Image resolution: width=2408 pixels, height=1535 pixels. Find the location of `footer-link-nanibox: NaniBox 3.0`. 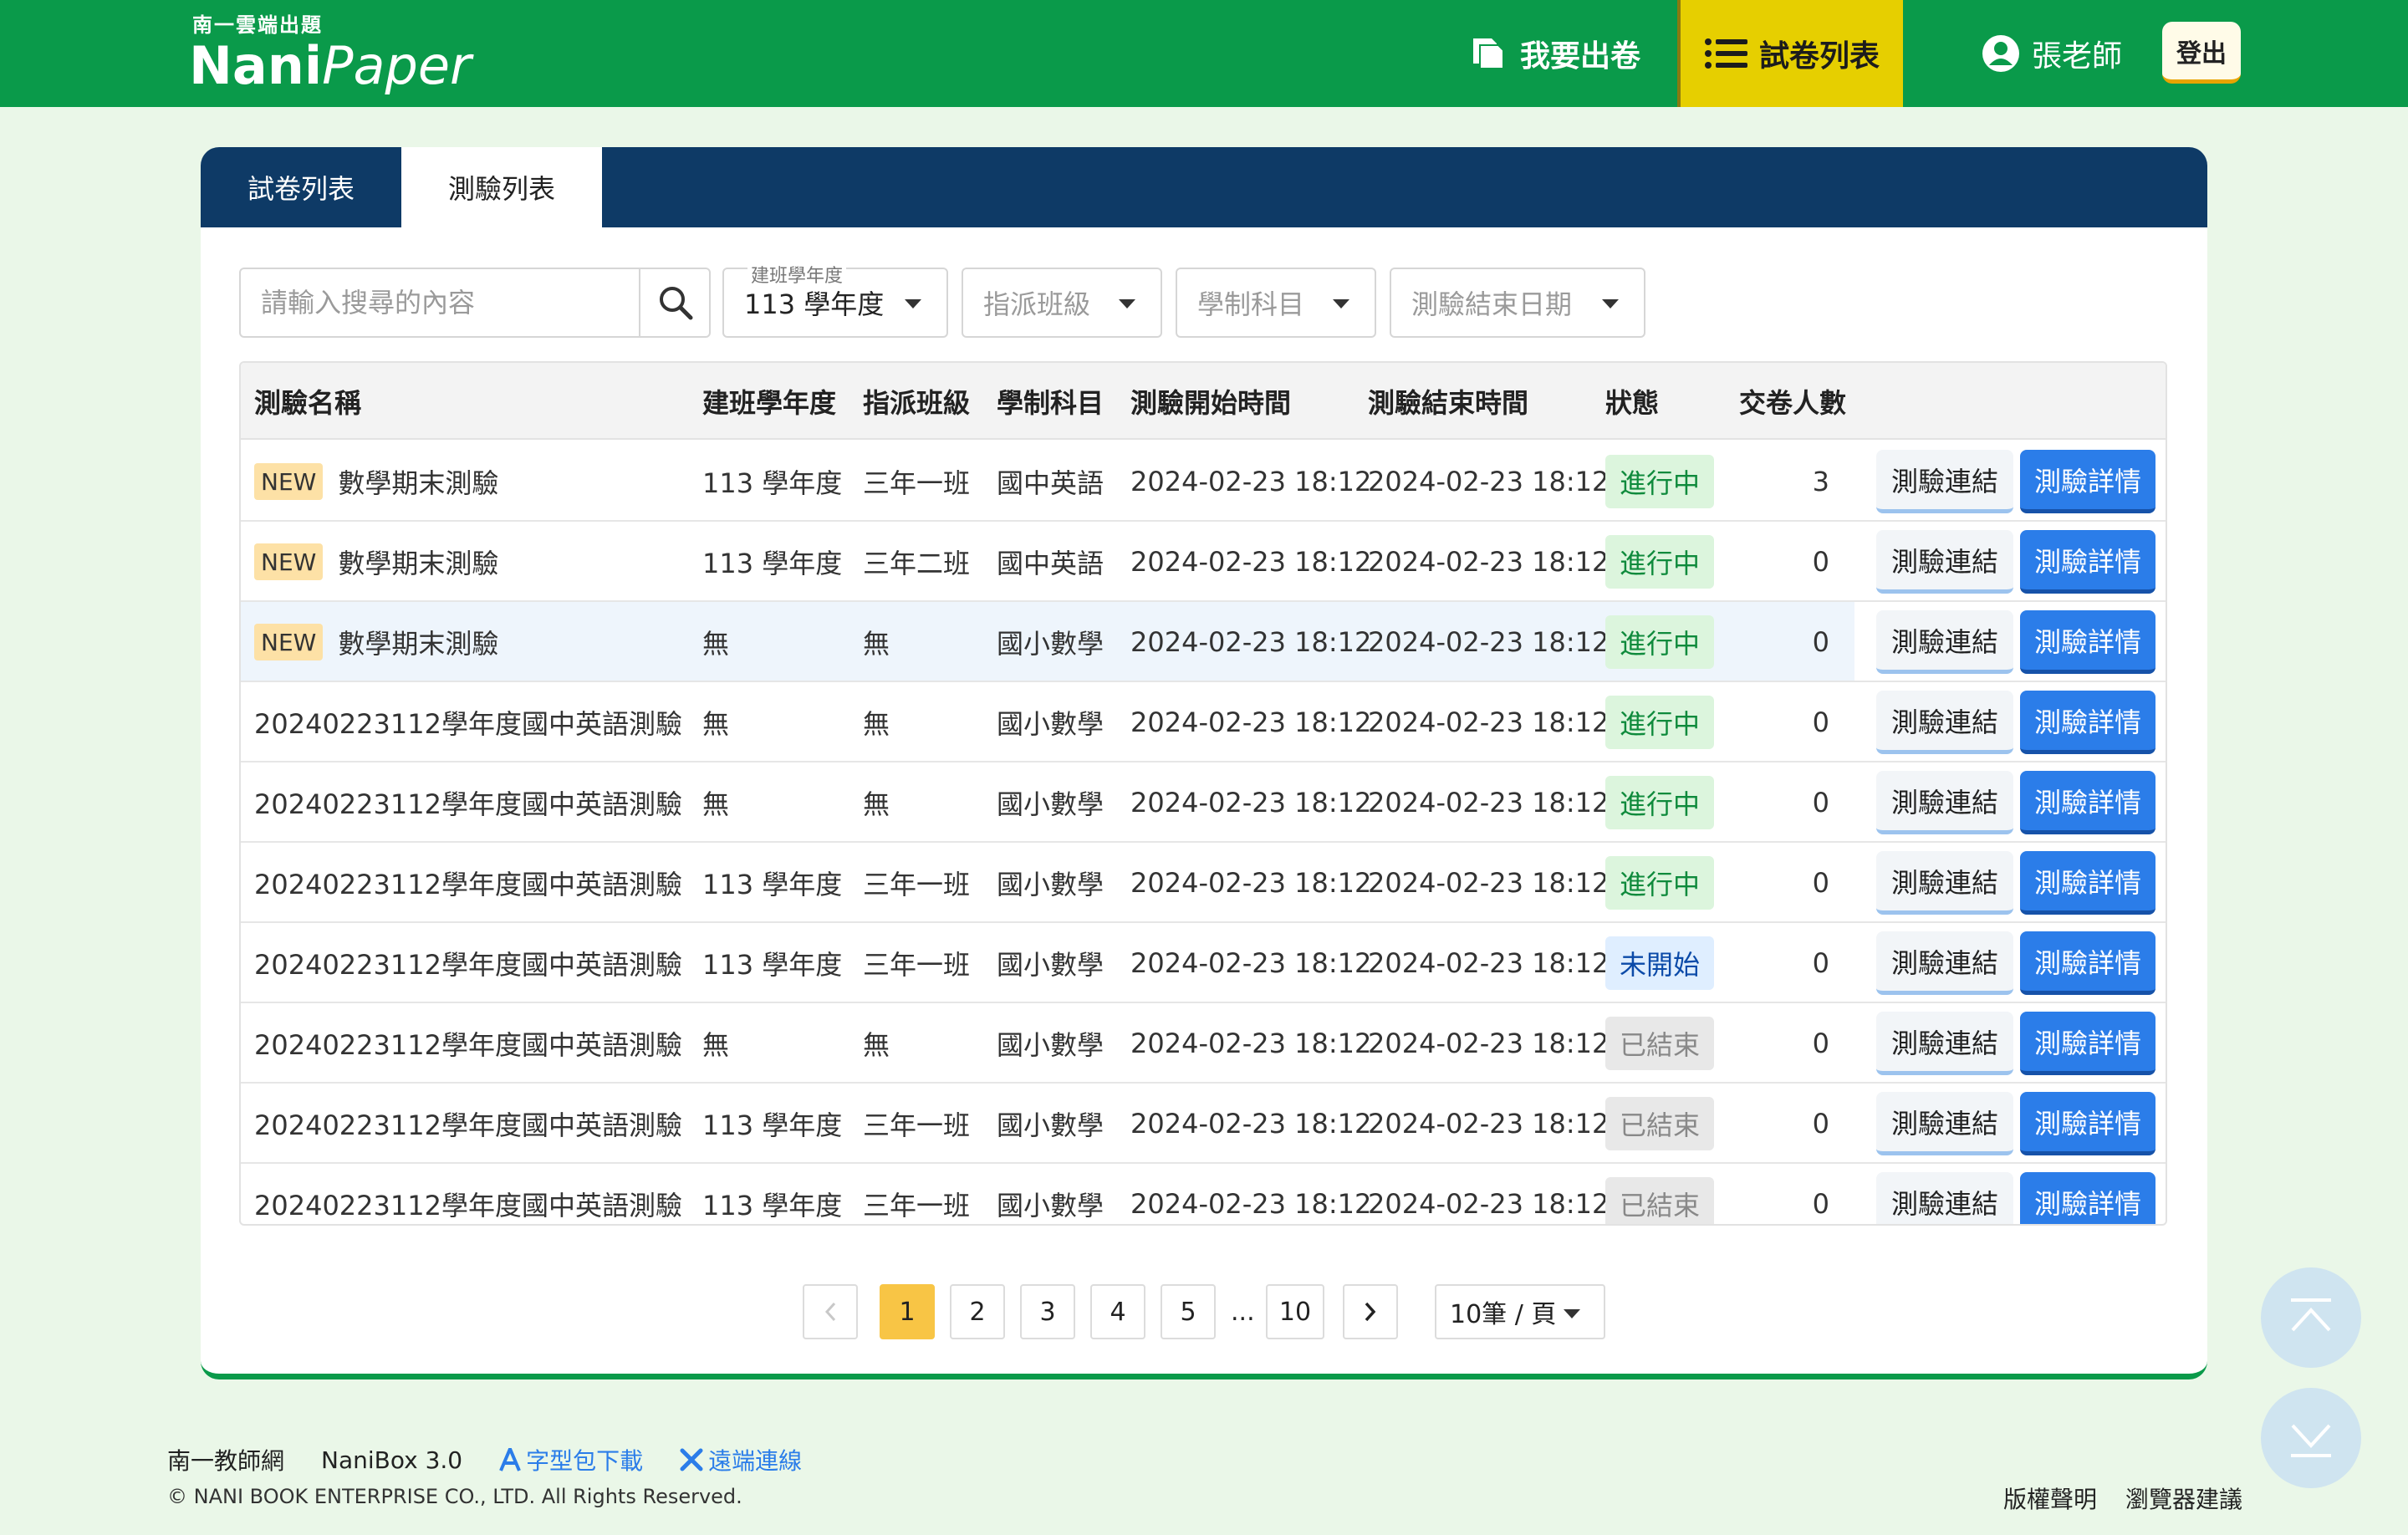

footer-link-nanibox: NaniBox 3.0 is located at coordinates (391, 1460).